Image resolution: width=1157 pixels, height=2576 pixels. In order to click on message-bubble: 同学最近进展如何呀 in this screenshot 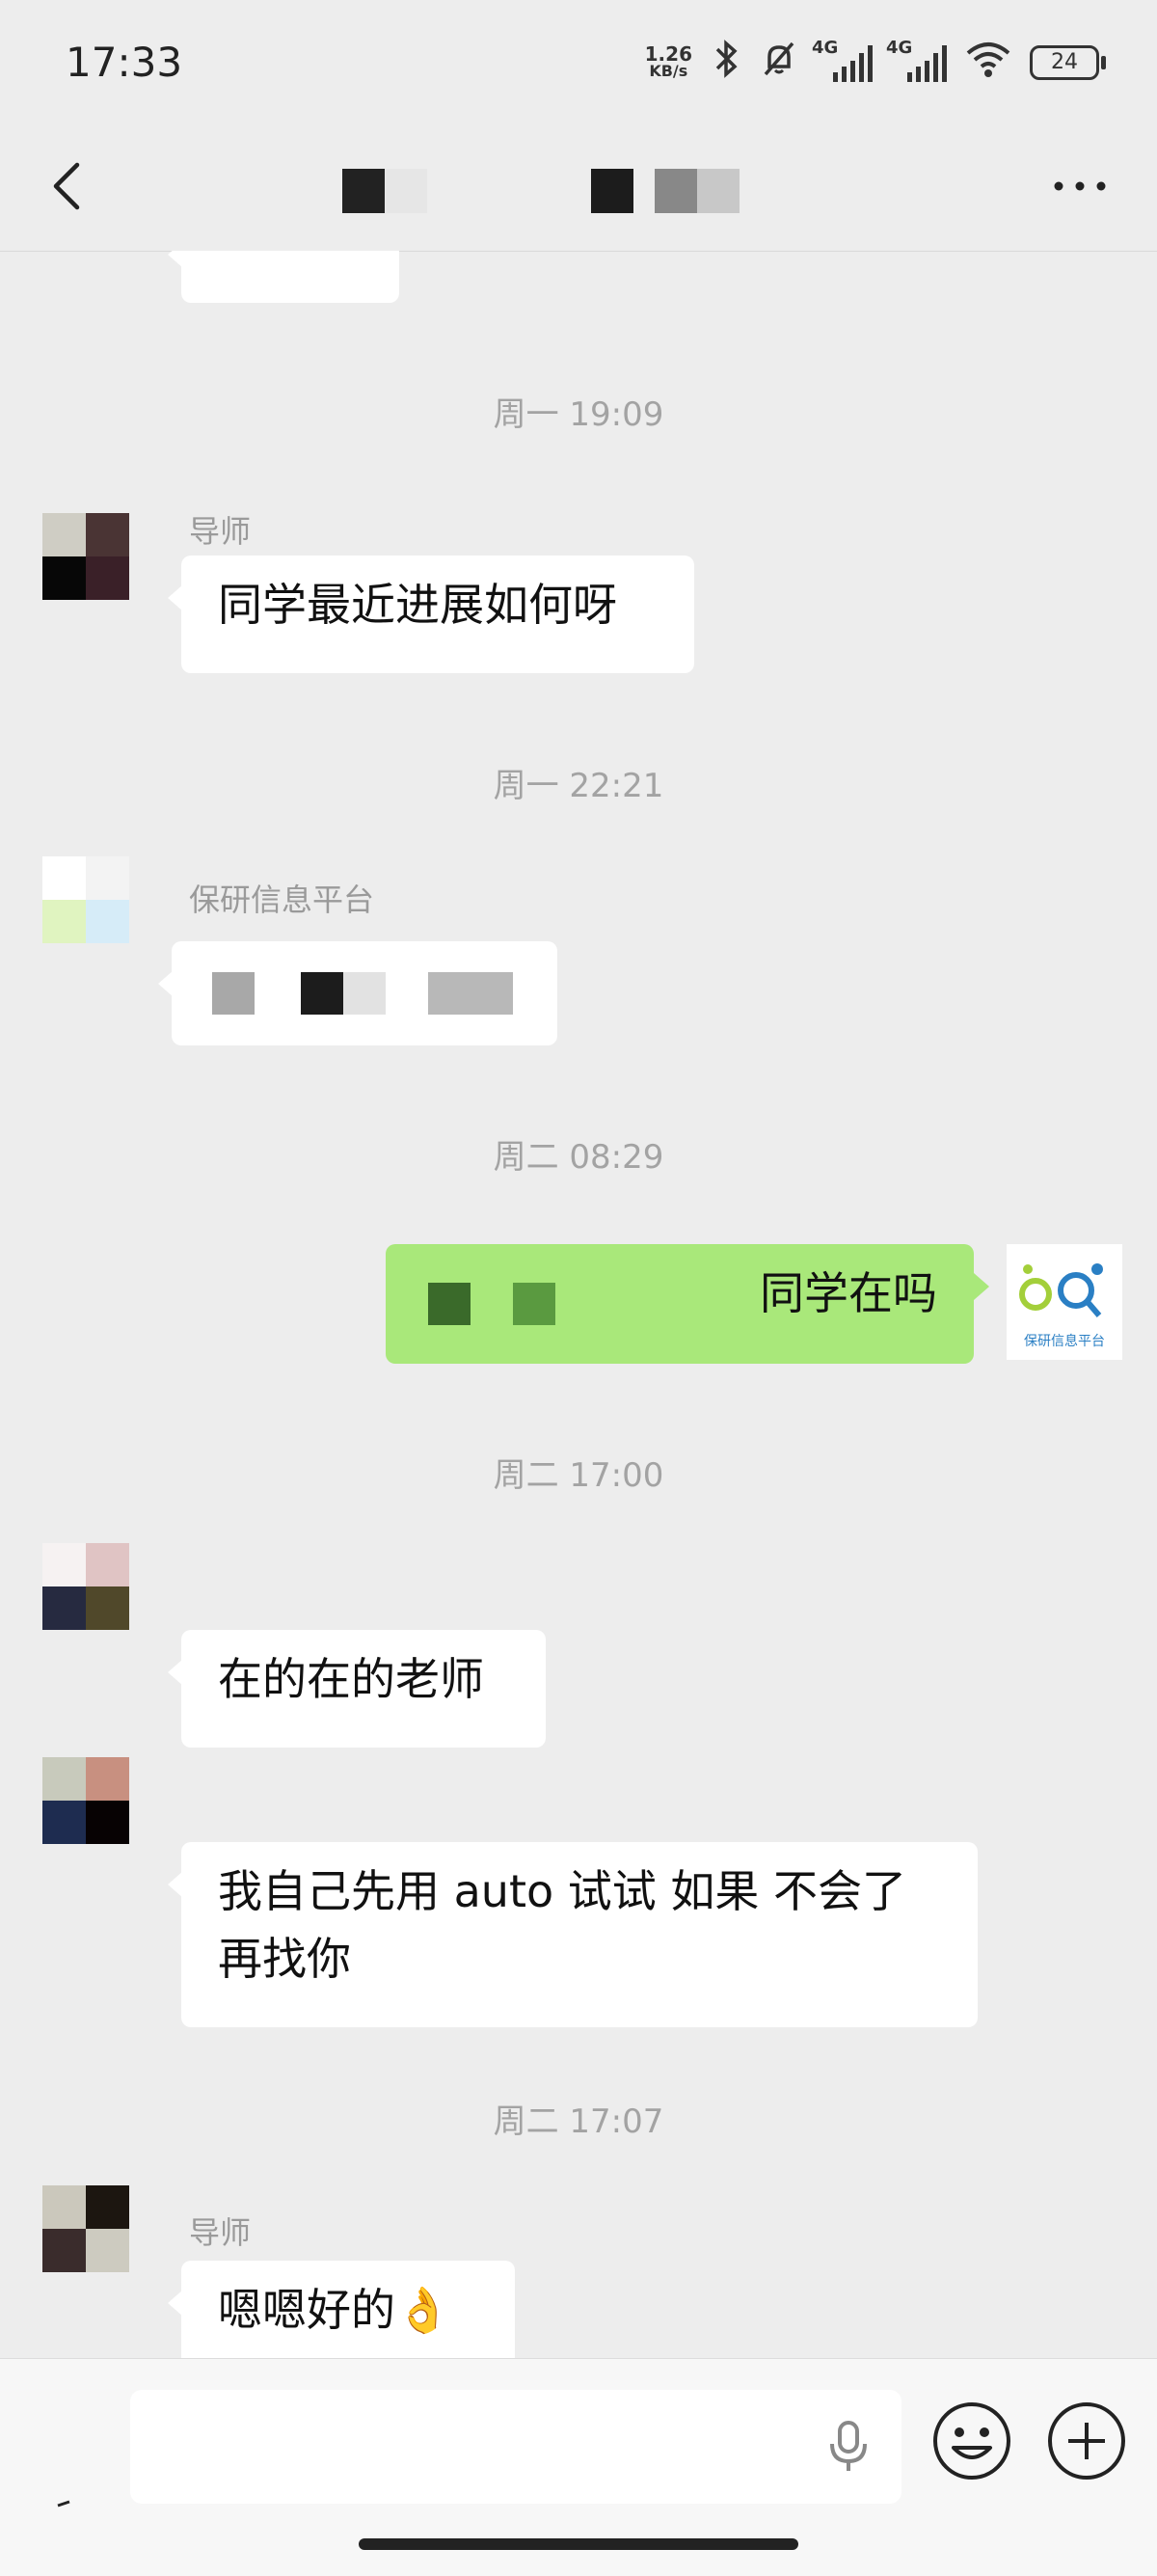, I will do `click(431, 614)`.